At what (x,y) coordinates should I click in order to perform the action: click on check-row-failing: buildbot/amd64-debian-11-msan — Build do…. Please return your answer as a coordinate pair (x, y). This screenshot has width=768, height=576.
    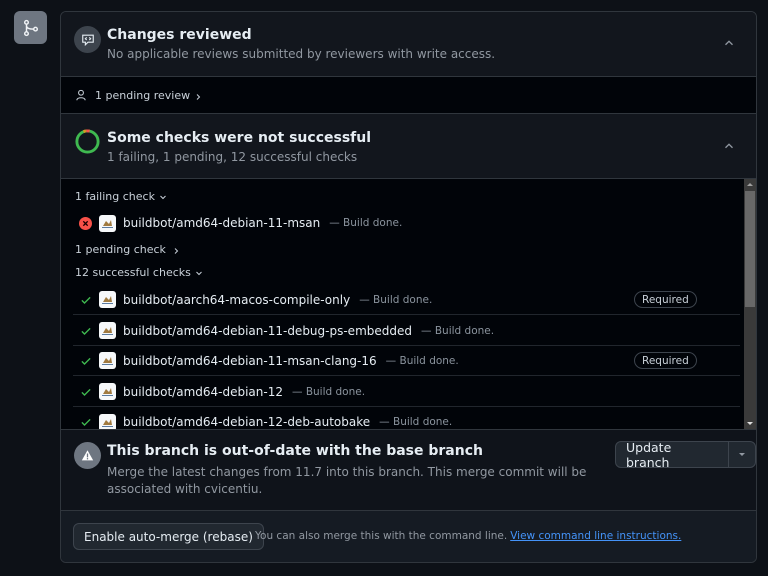
    Looking at the image, I should click on (406, 223).